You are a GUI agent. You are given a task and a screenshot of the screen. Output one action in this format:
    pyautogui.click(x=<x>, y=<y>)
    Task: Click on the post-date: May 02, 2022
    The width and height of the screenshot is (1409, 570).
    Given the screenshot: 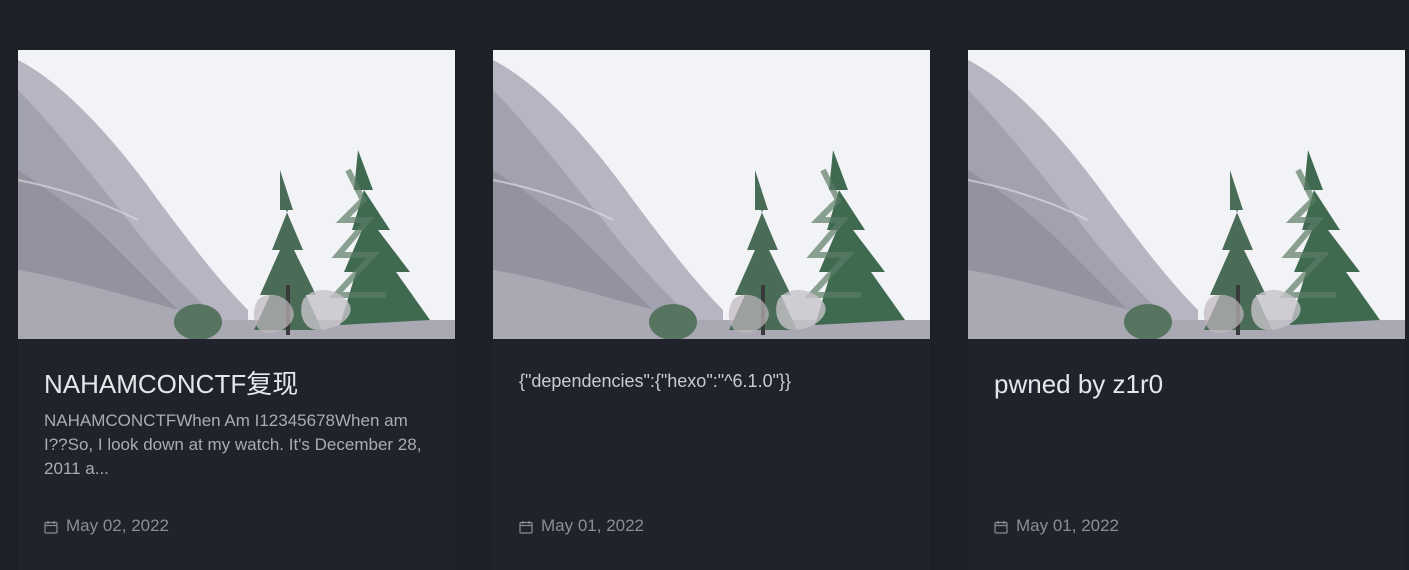 What is the action you would take?
    pyautogui.click(x=106, y=526)
    